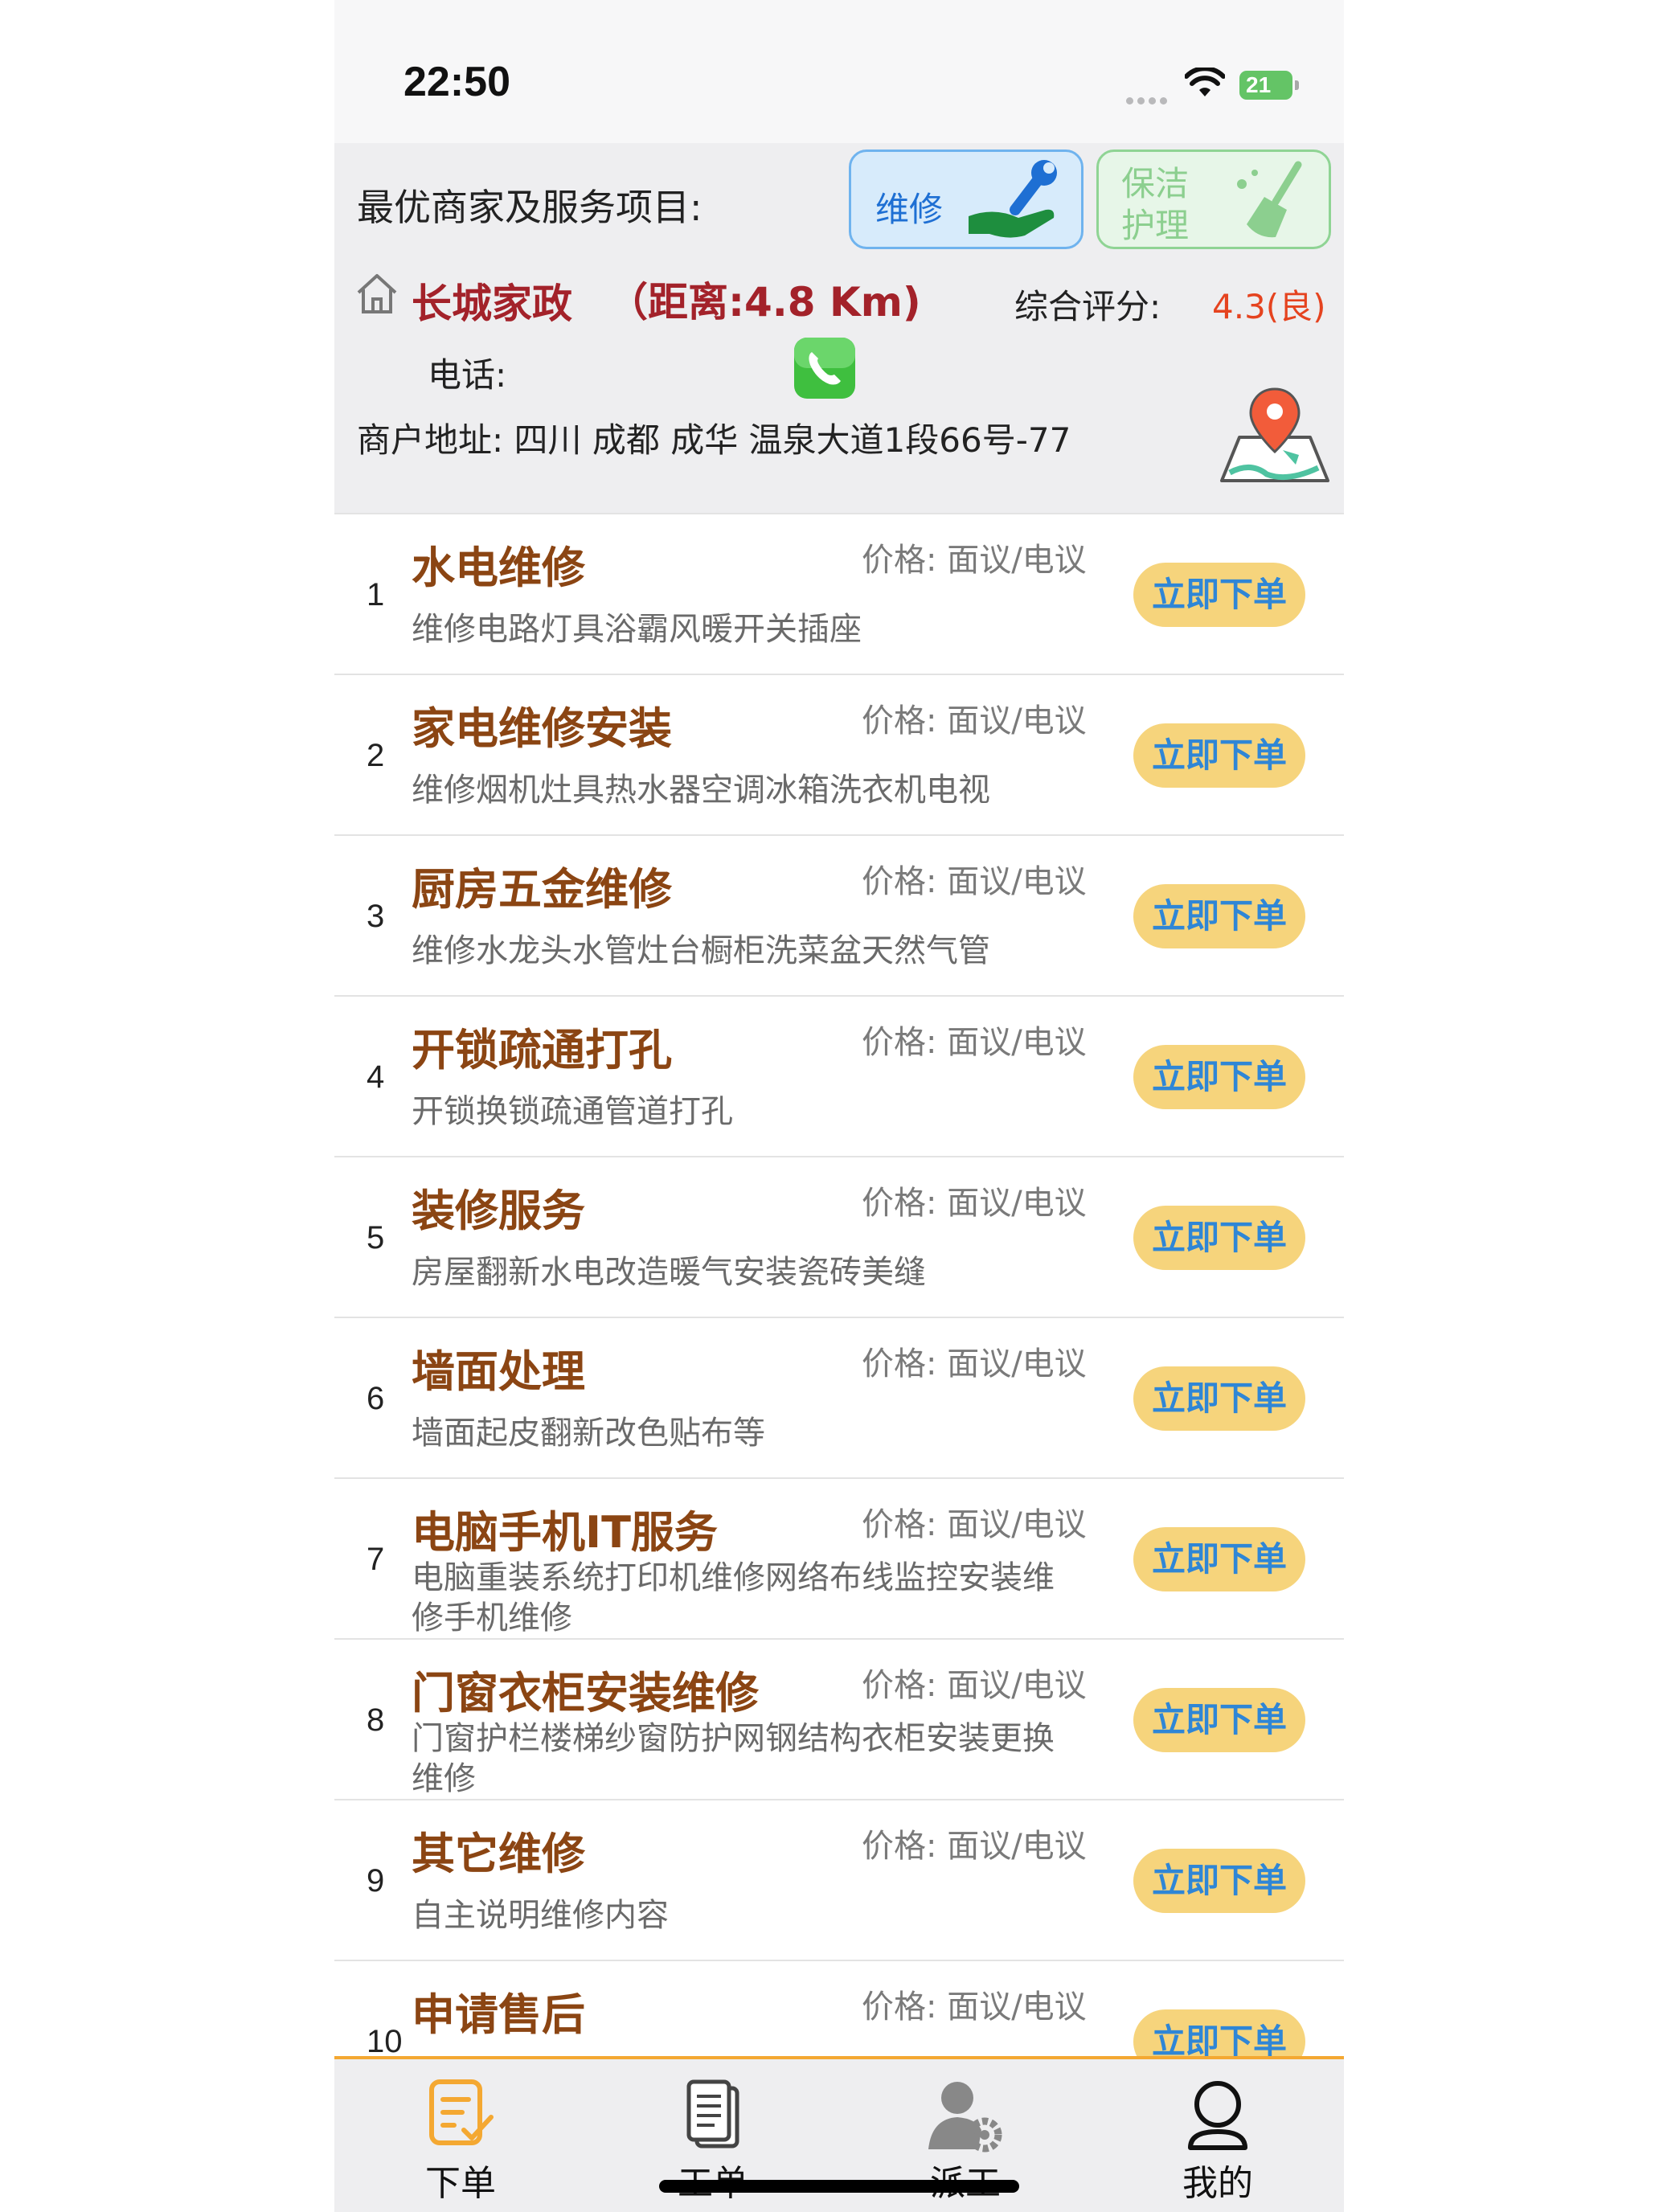  Describe the element at coordinates (839, 1397) in the screenshot. I see `service-row: 6 墙面处理 价格: 面议/电议 墙面起皮翻新改色贴布等 立即下单` at that location.